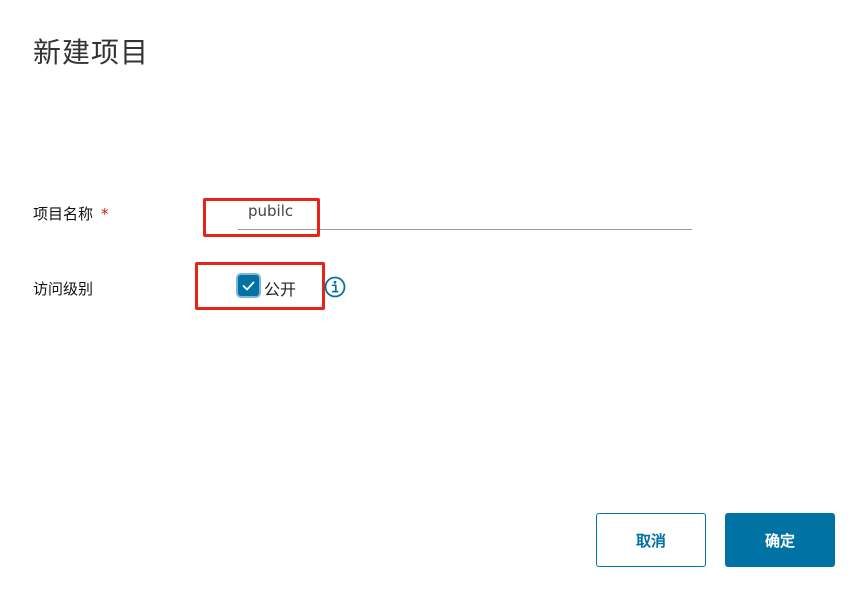 This screenshot has height=595, width=867. Describe the element at coordinates (63, 289) in the screenshot. I see `access-level-label: 访问级别` at that location.